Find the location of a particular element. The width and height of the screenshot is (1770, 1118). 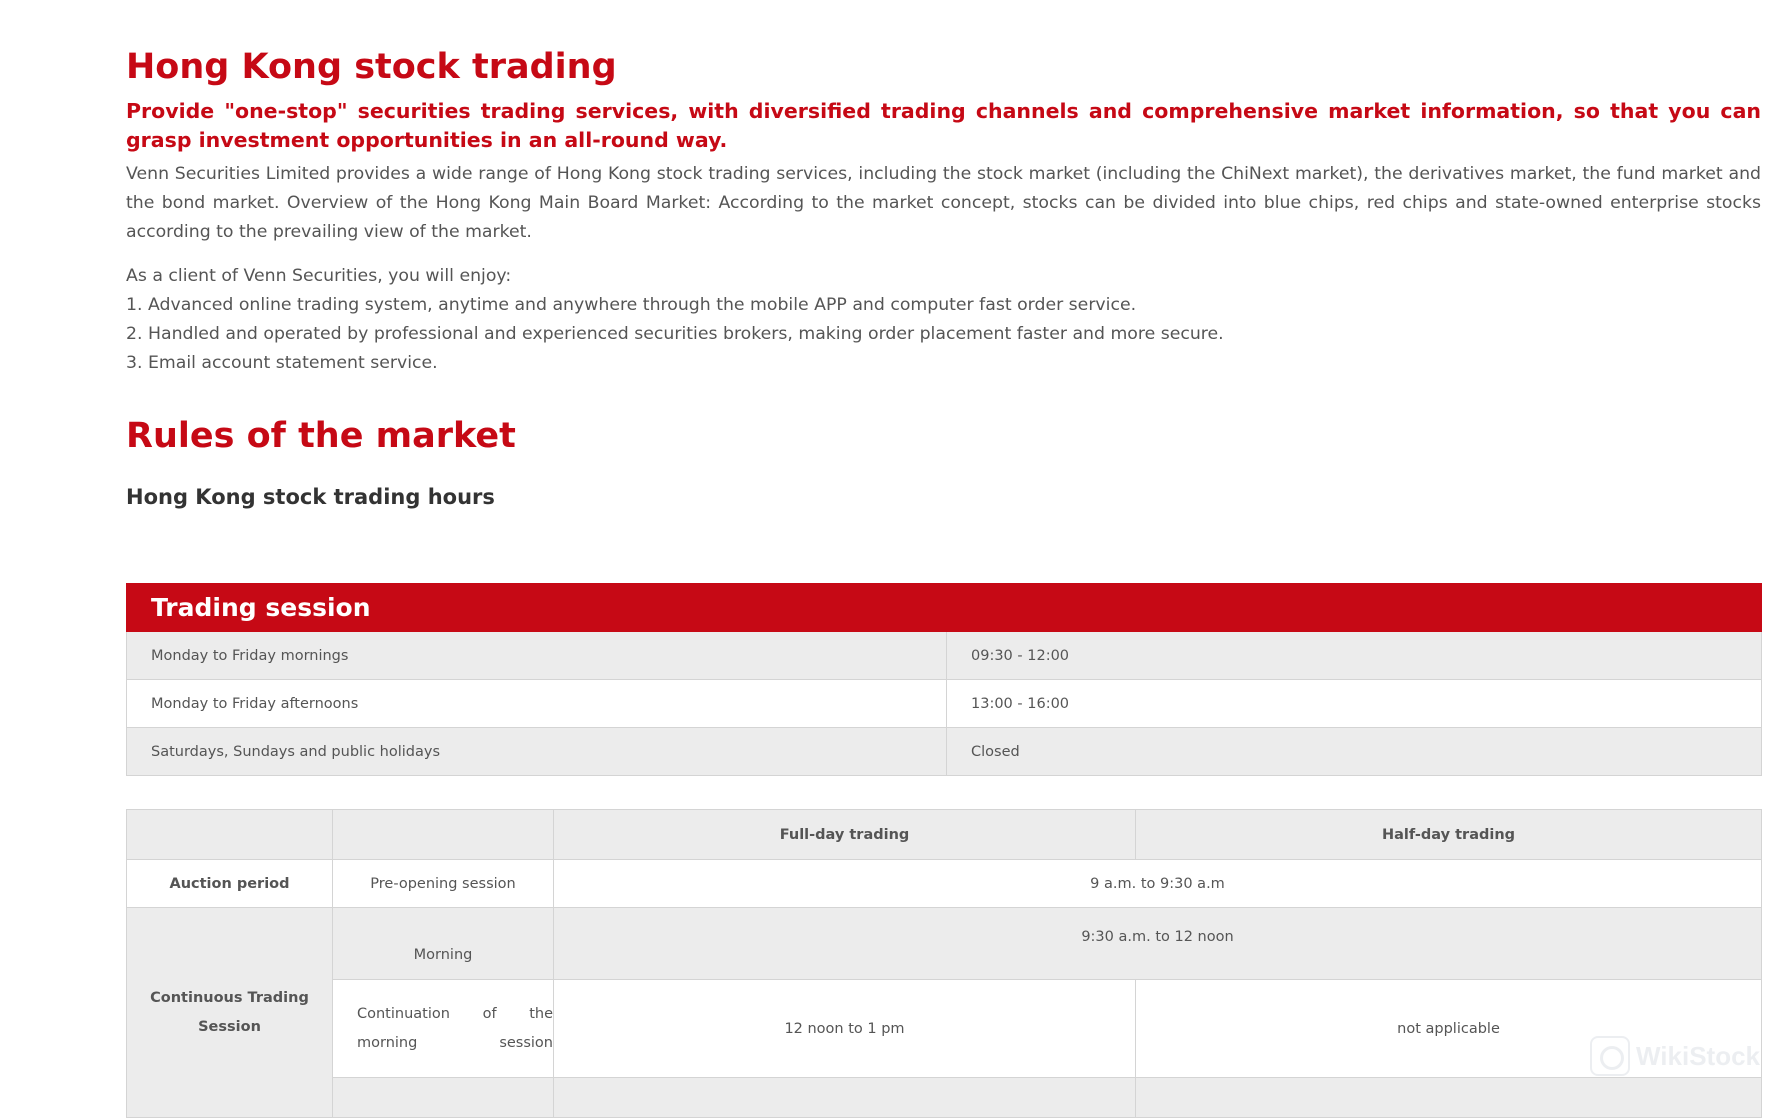

session-day: Monday to Friday afternoons is located at coordinates (536, 703).